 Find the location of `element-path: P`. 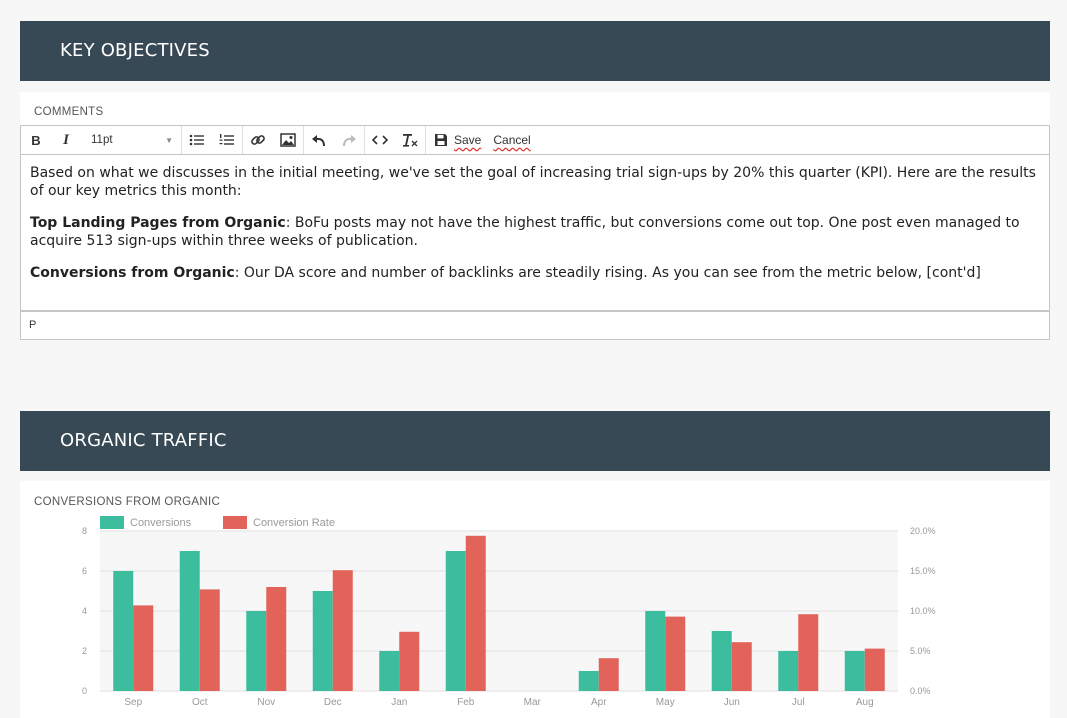

element-path: P is located at coordinates (32, 325).